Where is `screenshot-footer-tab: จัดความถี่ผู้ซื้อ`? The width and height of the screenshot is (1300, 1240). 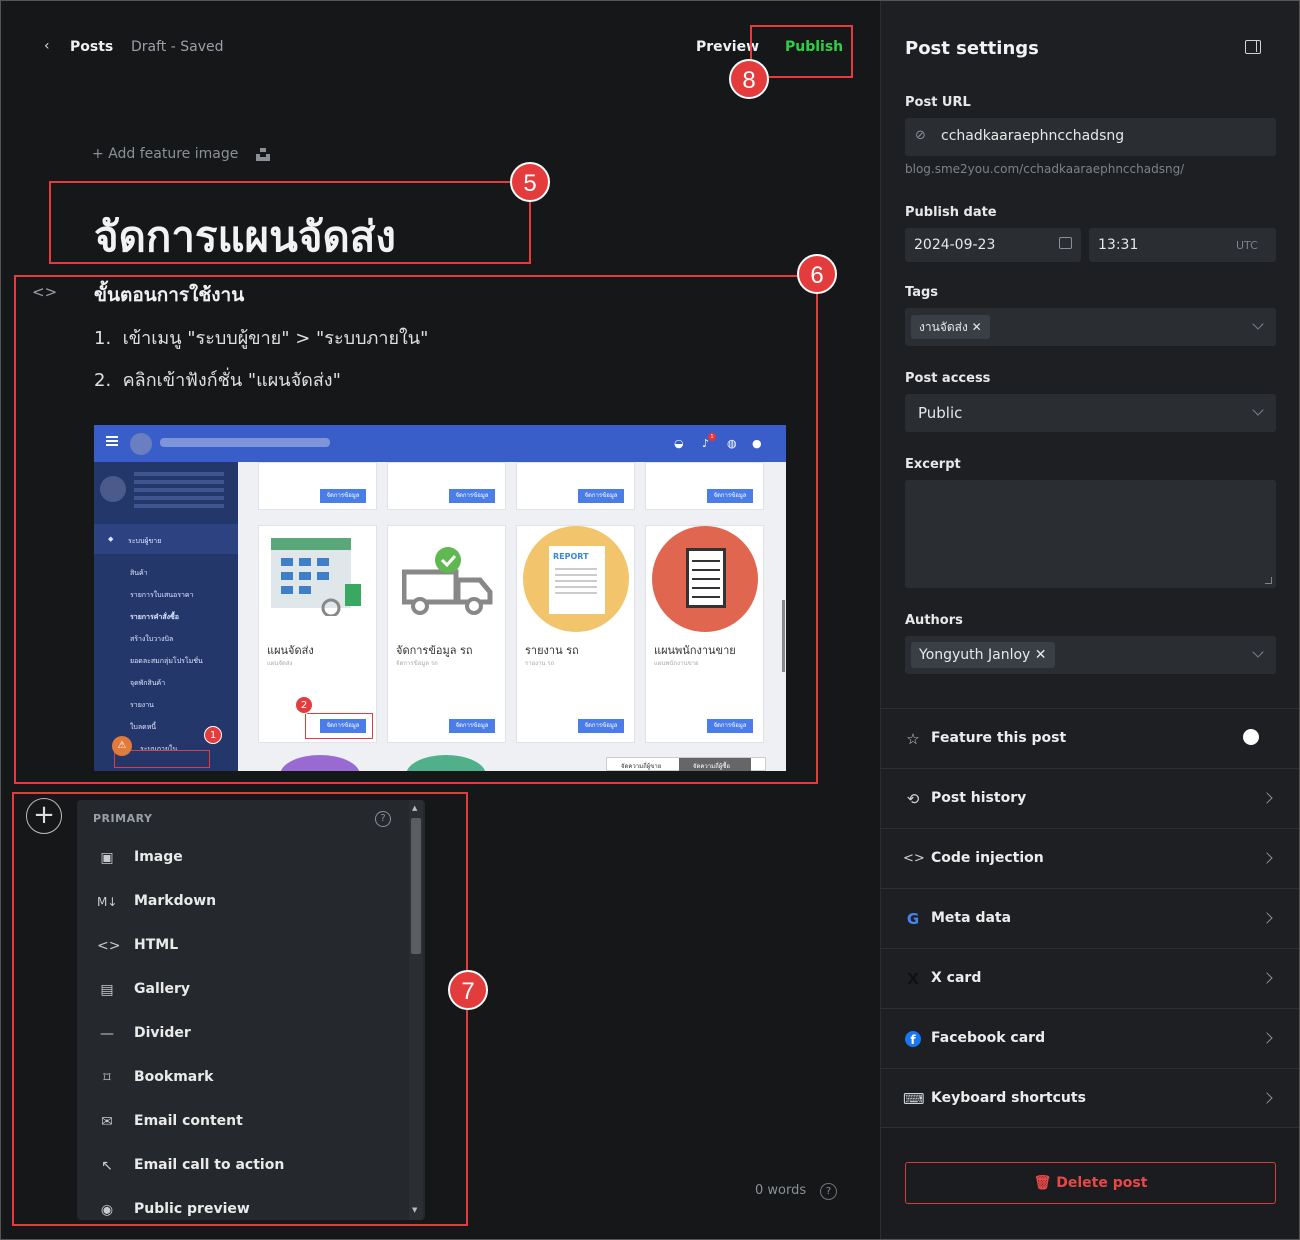
screenshot-footer-tab: จัดความถี่ผู้ซื้อ is located at coordinates (715, 764).